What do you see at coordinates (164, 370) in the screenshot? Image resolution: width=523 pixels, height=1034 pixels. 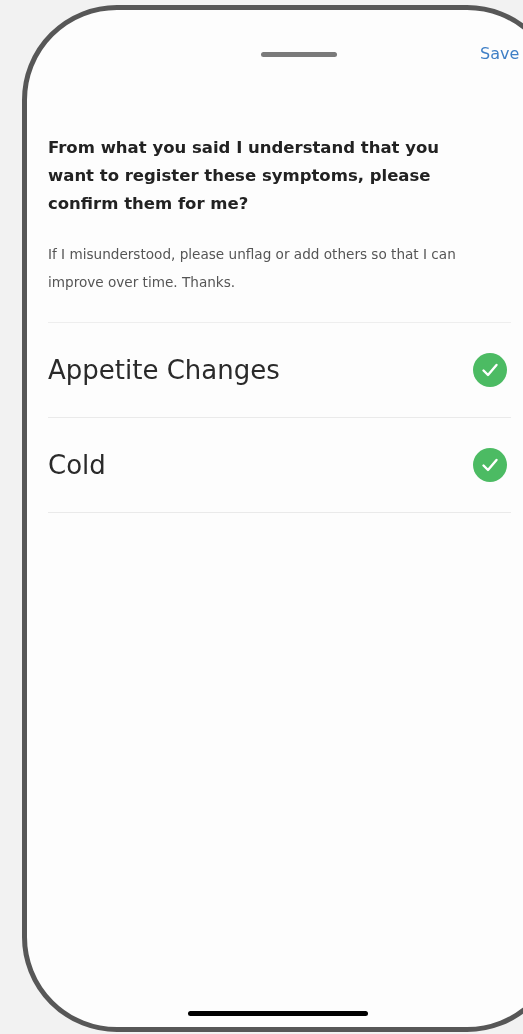 I see `symptom-label: Appetite Changes` at bounding box center [164, 370].